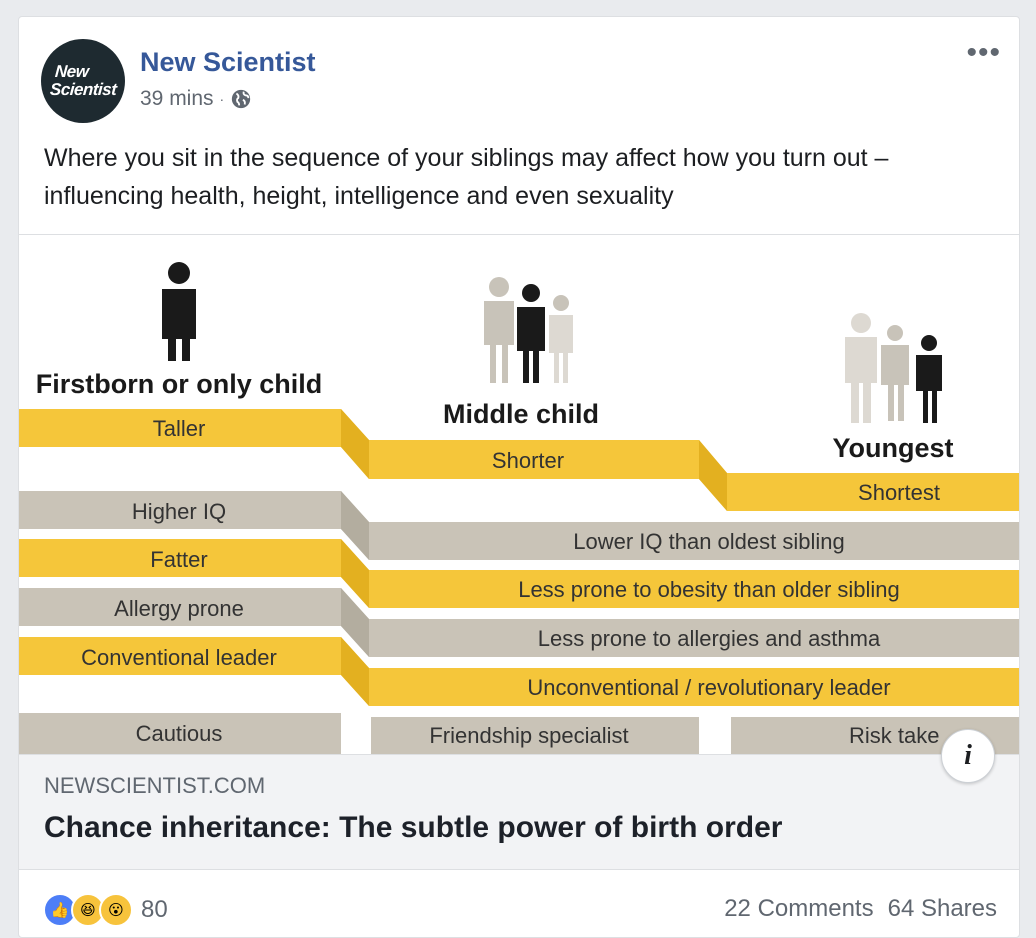 Image resolution: width=1036 pixels, height=938 pixels. Describe the element at coordinates (154, 909) in the screenshot. I see `reaction-count: 80` at that location.